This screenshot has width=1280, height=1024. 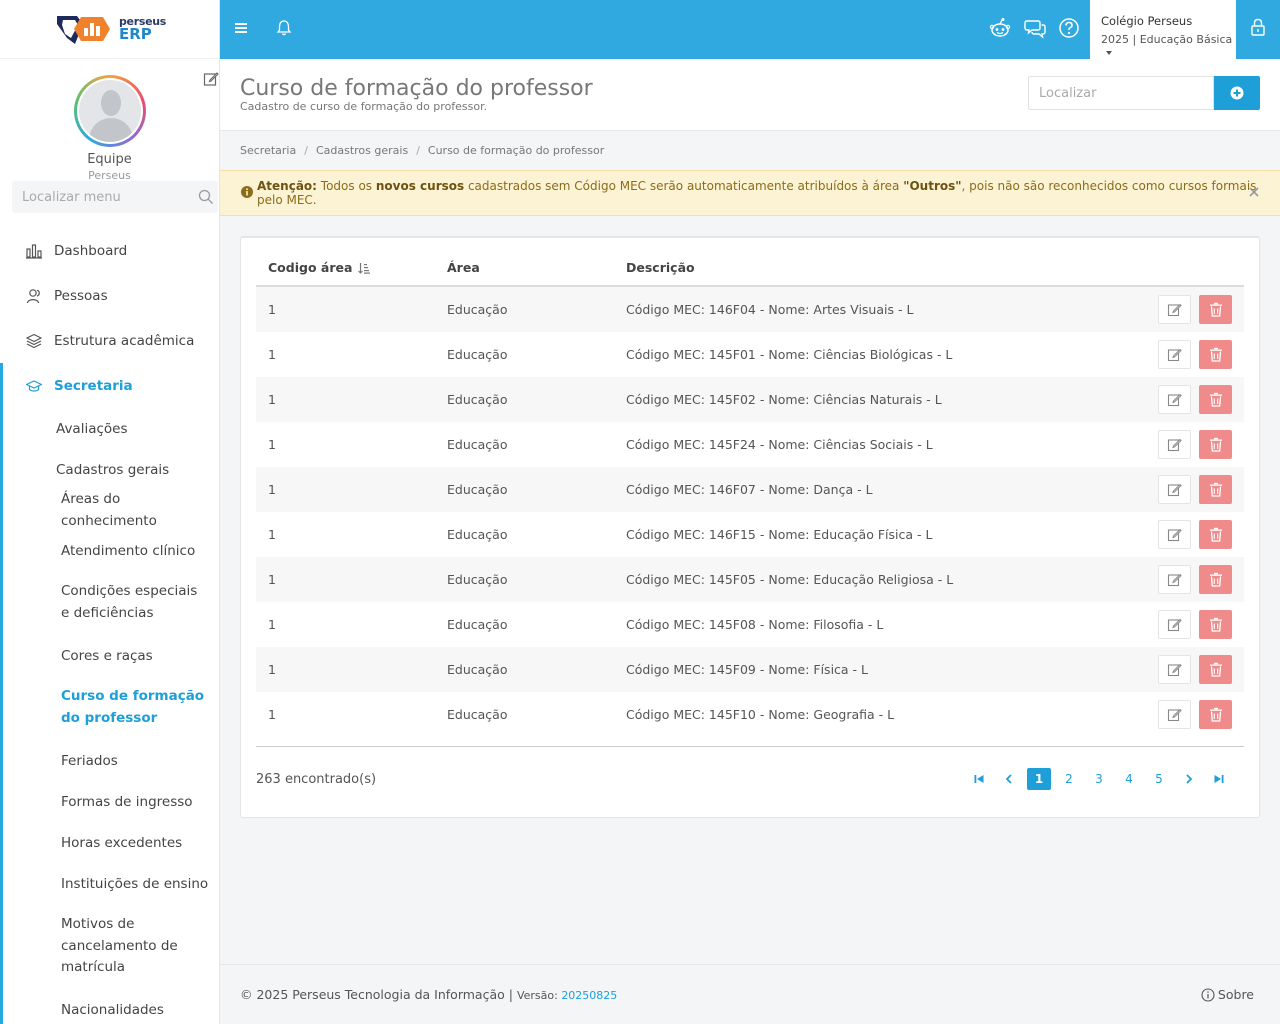 I want to click on bell-icon, so click(x=284, y=30).